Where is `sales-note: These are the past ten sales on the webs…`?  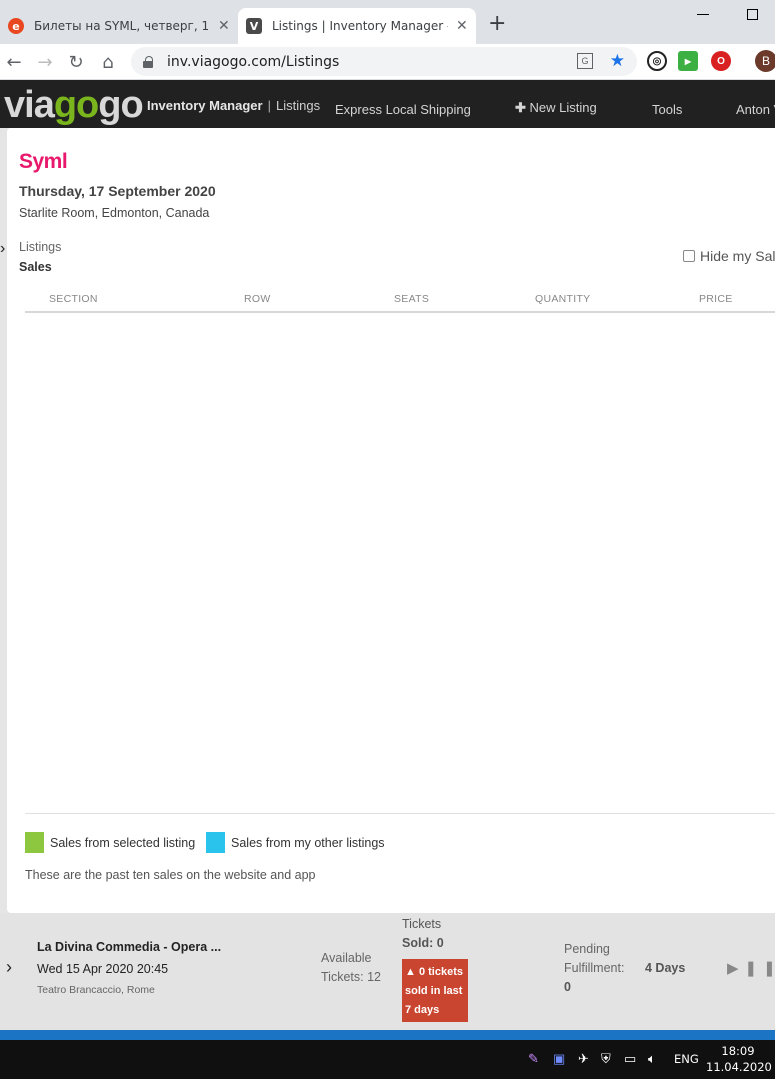
sales-note: These are the past ten sales on the webs… is located at coordinates (170, 875).